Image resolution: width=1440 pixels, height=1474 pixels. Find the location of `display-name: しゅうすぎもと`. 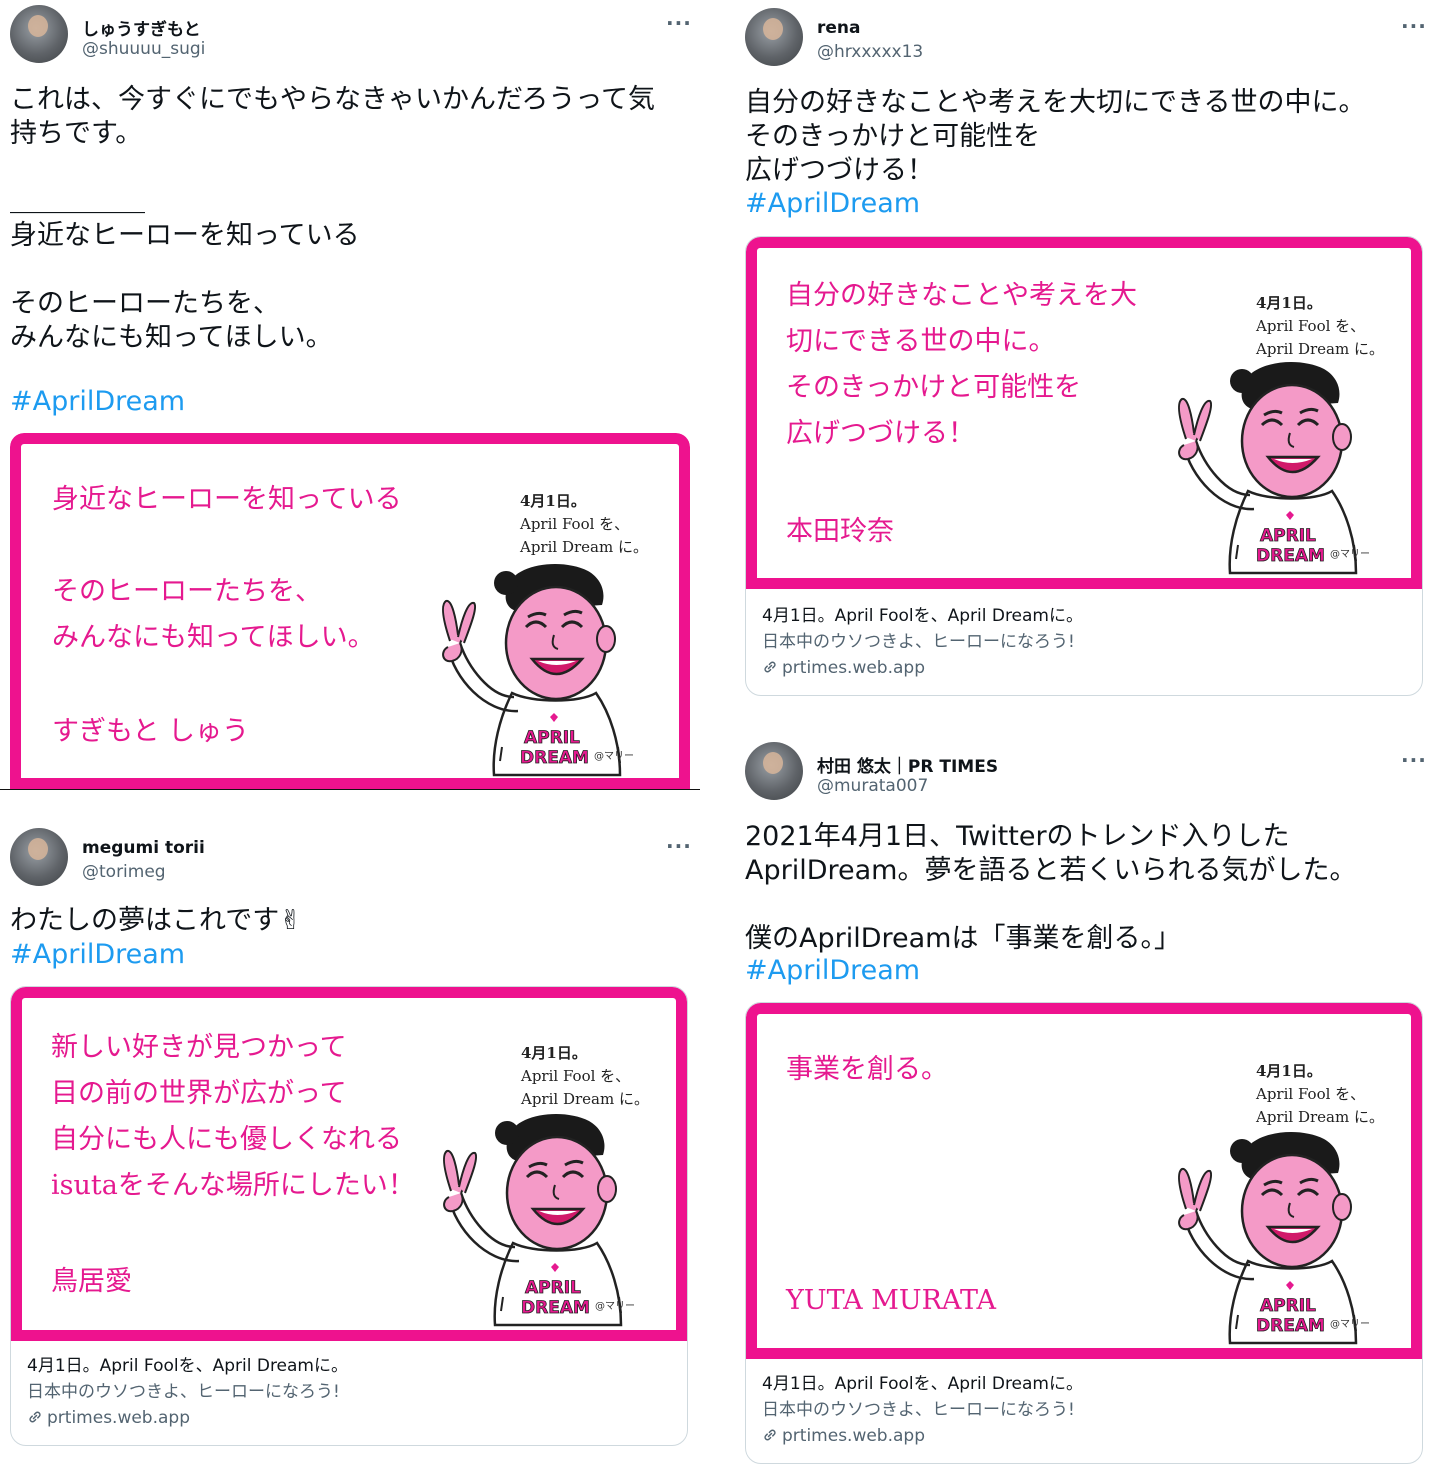

display-name: しゅうすぎもと is located at coordinates (141, 27).